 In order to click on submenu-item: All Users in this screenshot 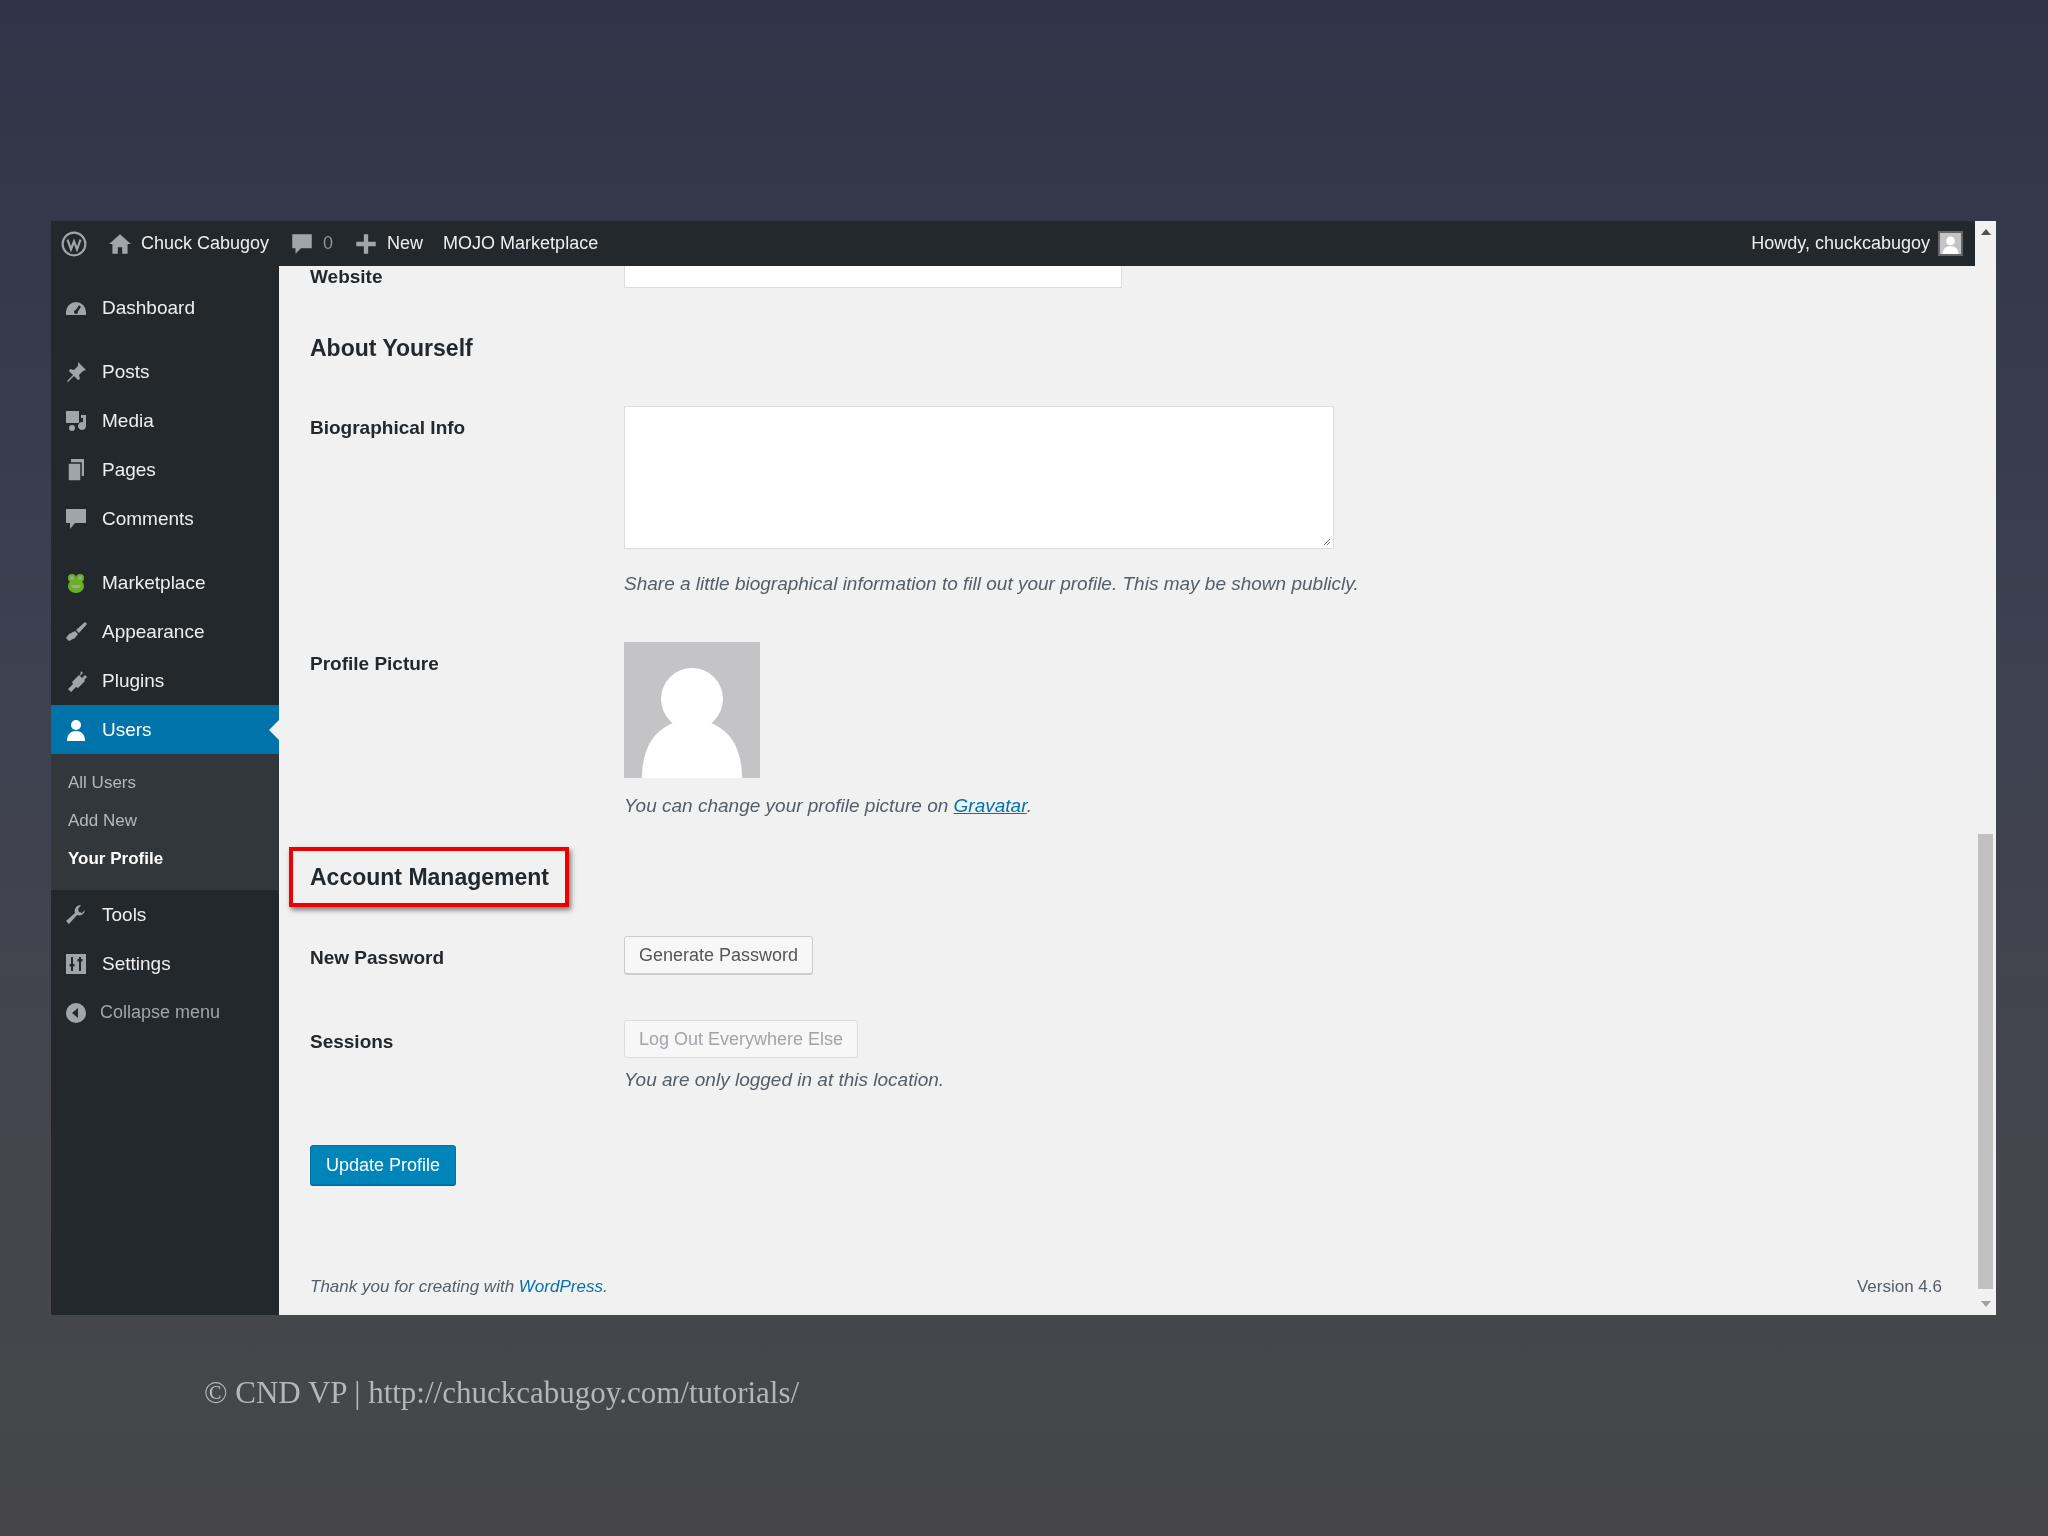, I will do `click(165, 783)`.